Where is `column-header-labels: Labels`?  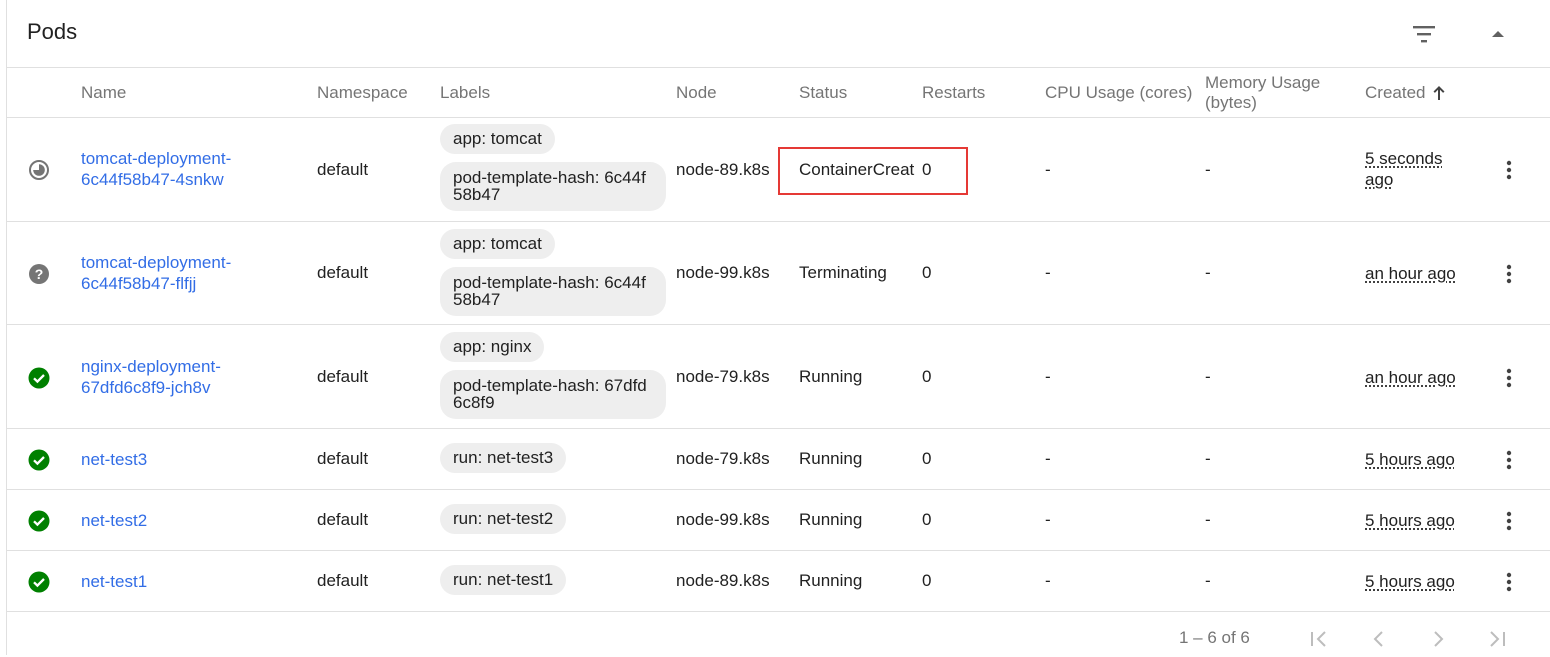 column-header-labels: Labels is located at coordinates (465, 92).